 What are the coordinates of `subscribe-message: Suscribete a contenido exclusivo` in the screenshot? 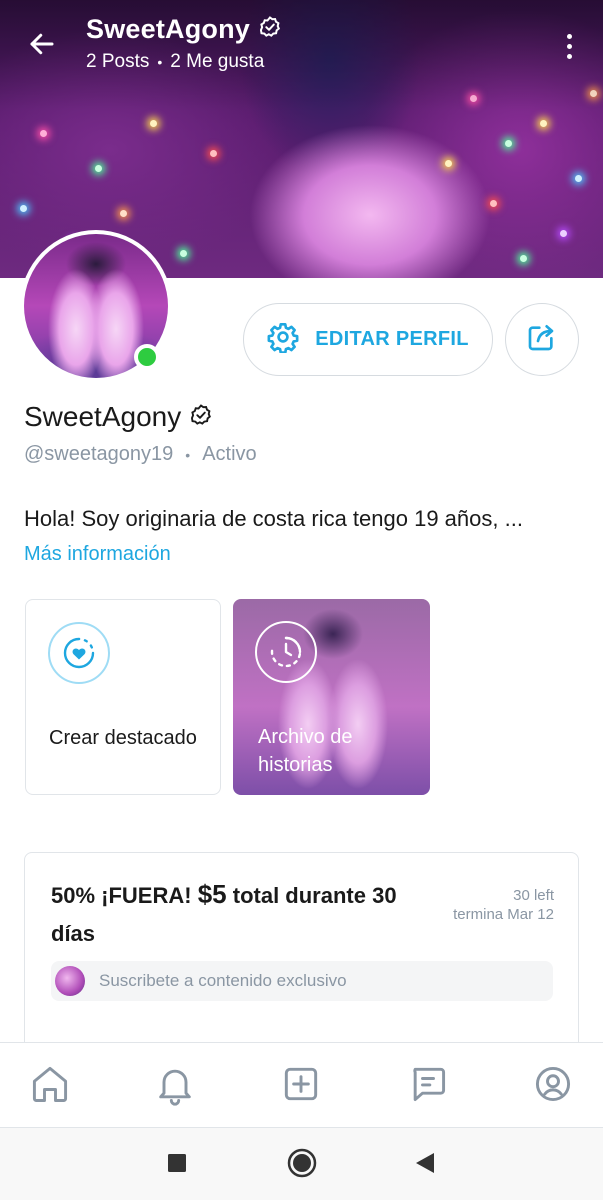 It's located at (302, 981).